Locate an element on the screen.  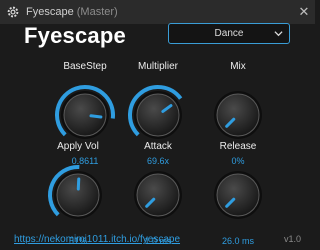
knob-label: Multiplier is located at coordinates (157, 66).